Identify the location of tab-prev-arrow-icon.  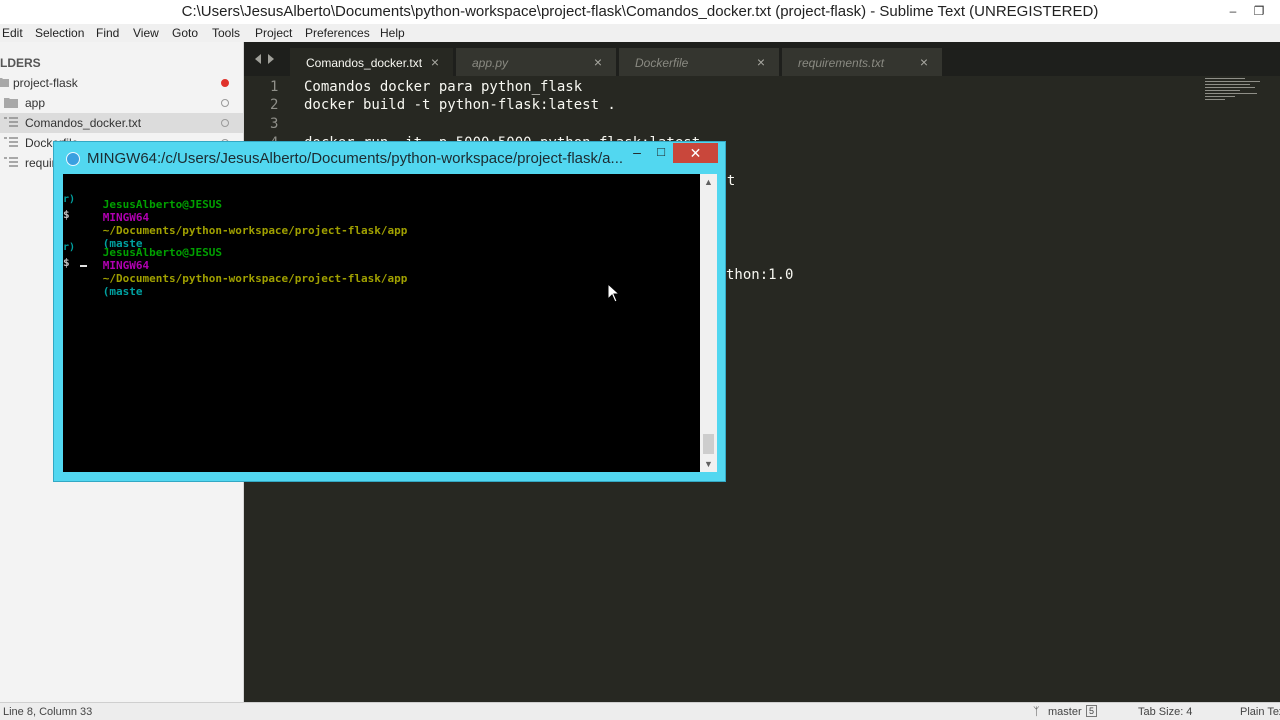
(258, 59).